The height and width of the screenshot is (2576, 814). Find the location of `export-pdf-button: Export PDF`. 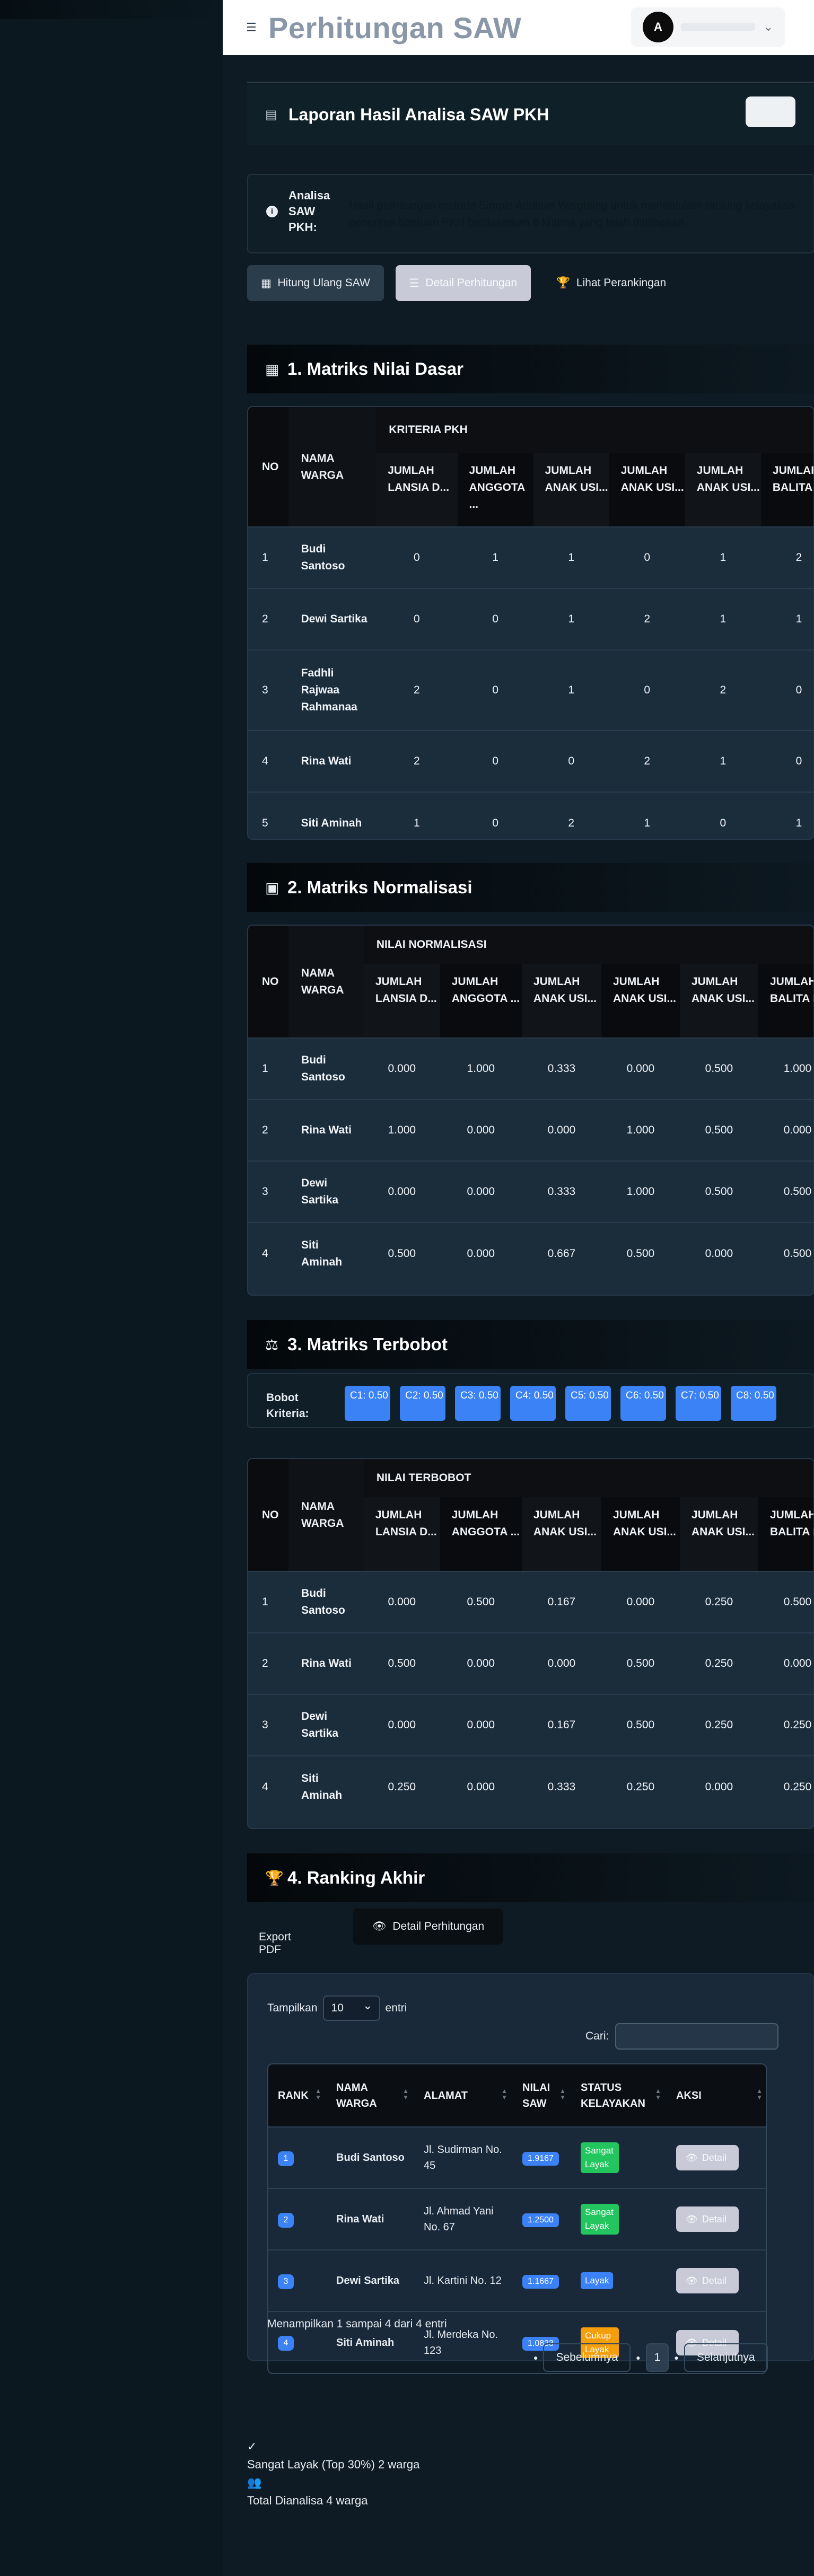

export-pdf-button: Export PDF is located at coordinates (275, 1943).